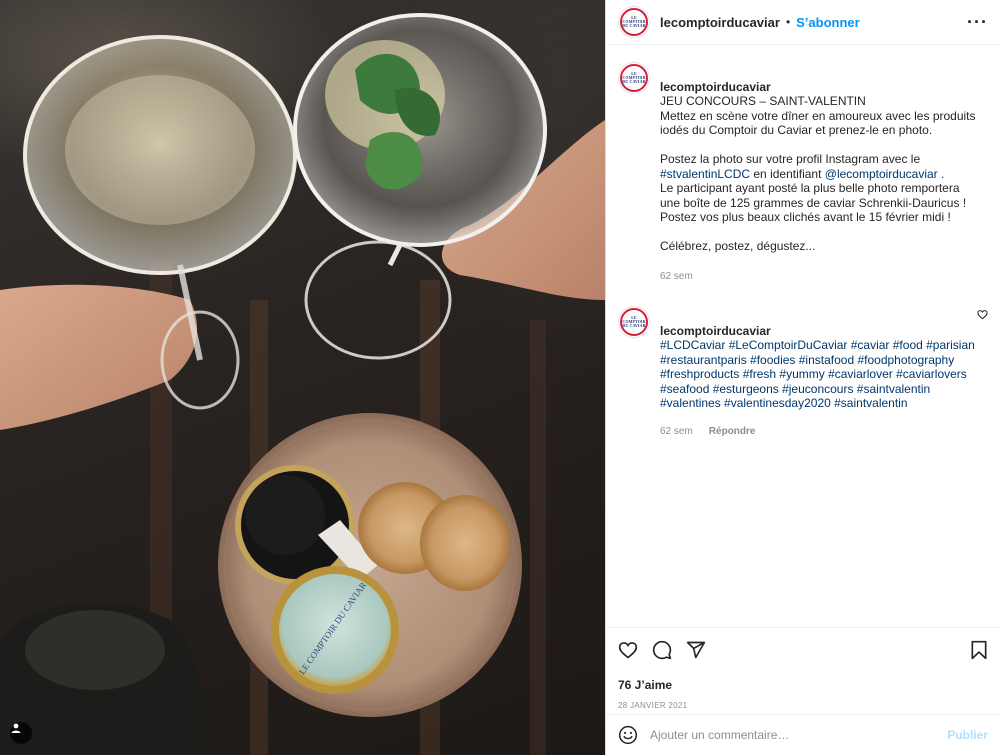 Image resolution: width=1000 pixels, height=755 pixels. Describe the element at coordinates (715, 87) in the screenshot. I see `caption-username: lecomptoirducaviar` at that location.